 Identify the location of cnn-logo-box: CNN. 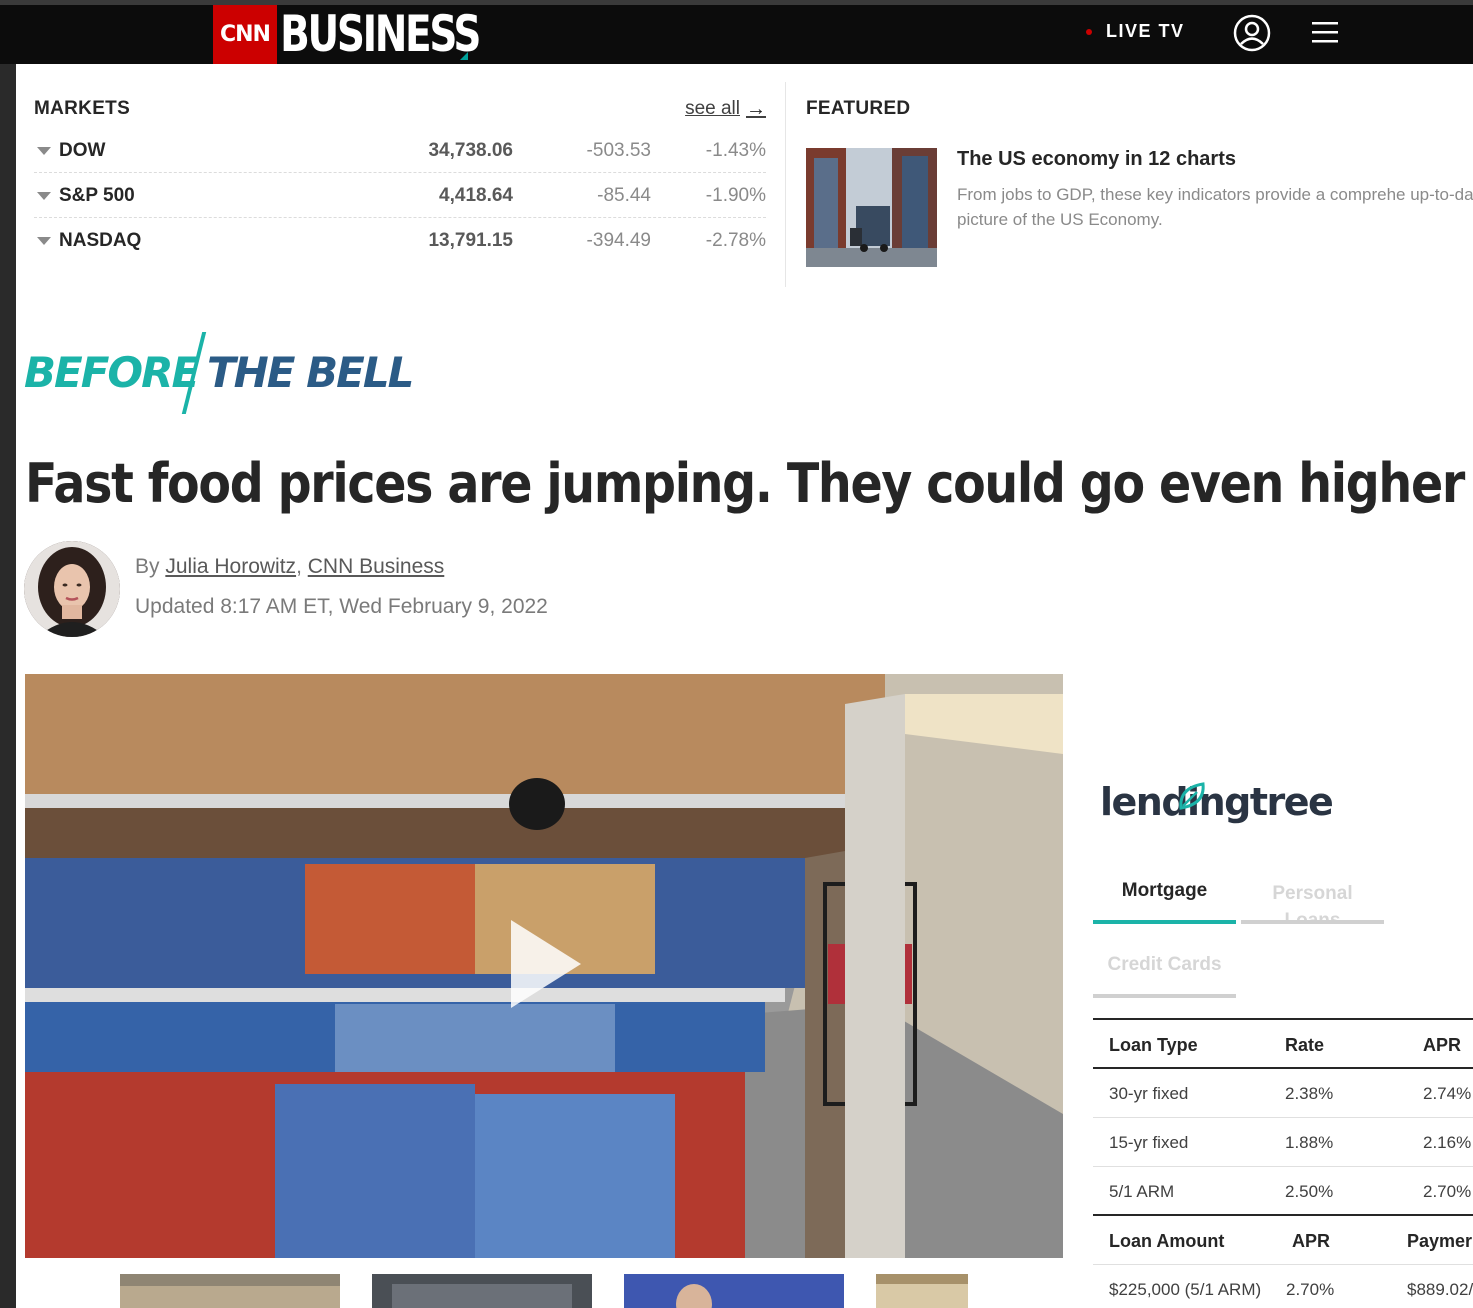
(245, 34).